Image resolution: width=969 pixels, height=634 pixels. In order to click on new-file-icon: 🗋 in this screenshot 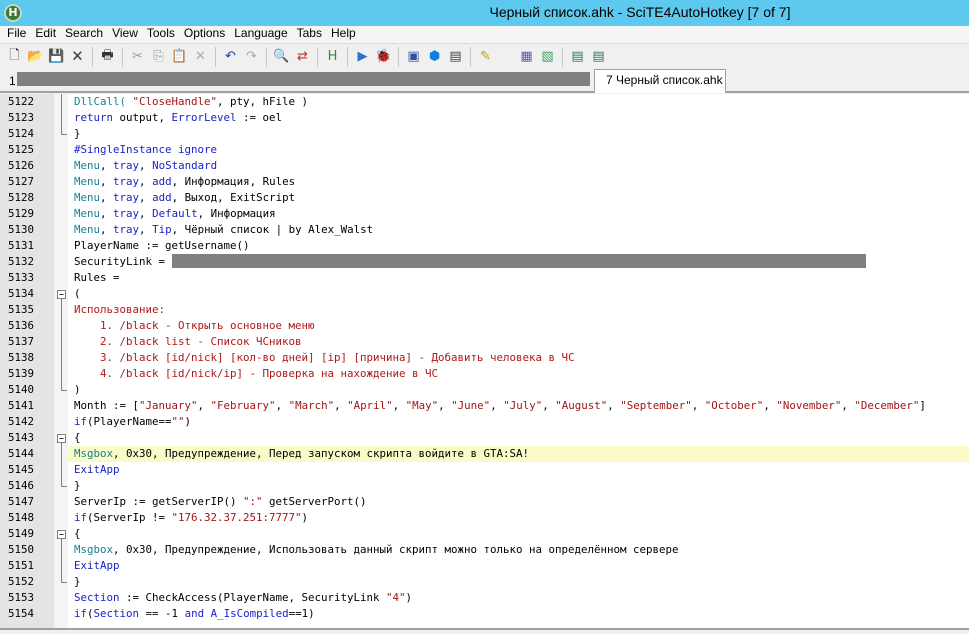, I will do `click(14, 56)`.